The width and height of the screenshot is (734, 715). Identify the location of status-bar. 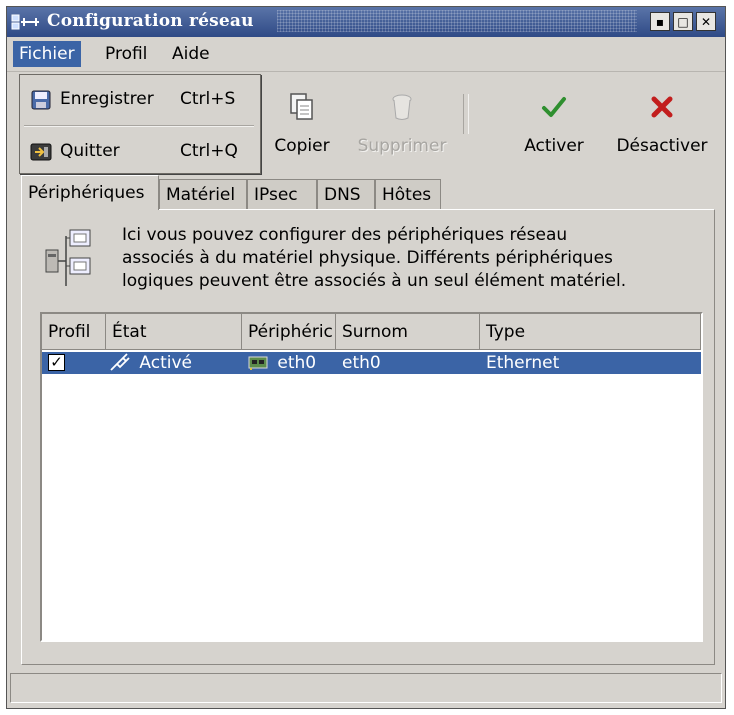
(366, 688).